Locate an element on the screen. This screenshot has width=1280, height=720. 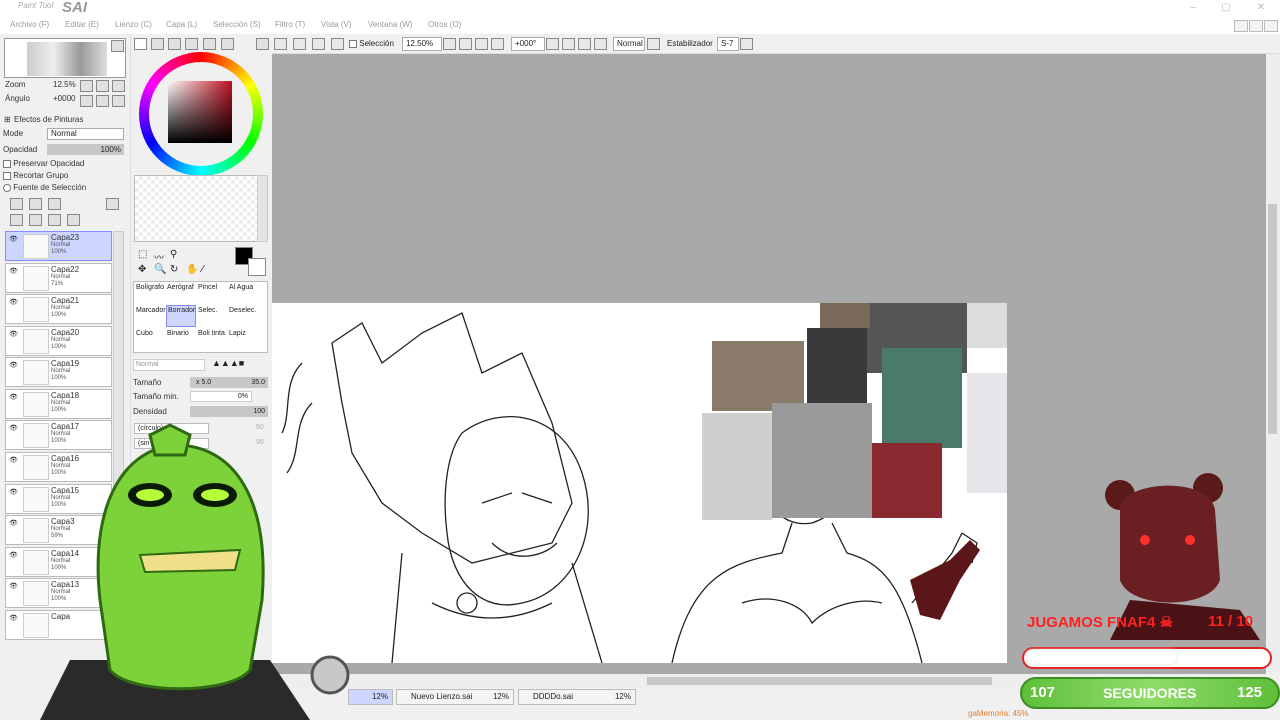
new-layer-button is located at coordinates (16, 204).